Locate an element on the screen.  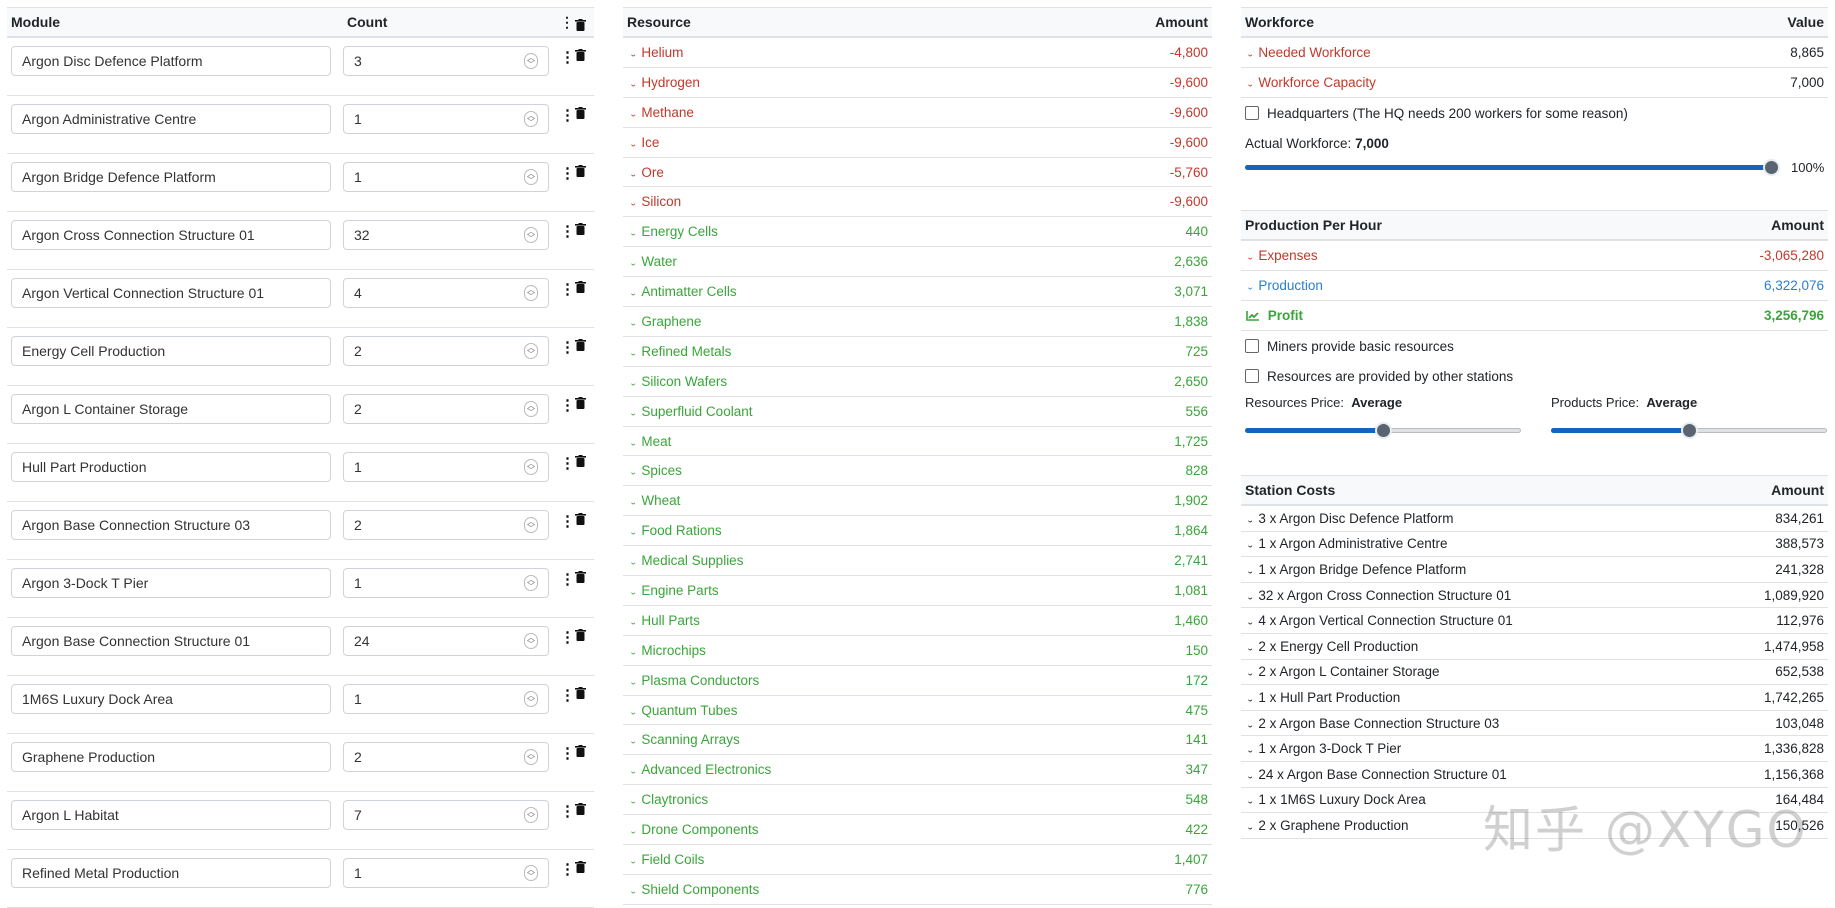
resource-row: ⌄ Hydrogen -9,600 is located at coordinates (917, 83).